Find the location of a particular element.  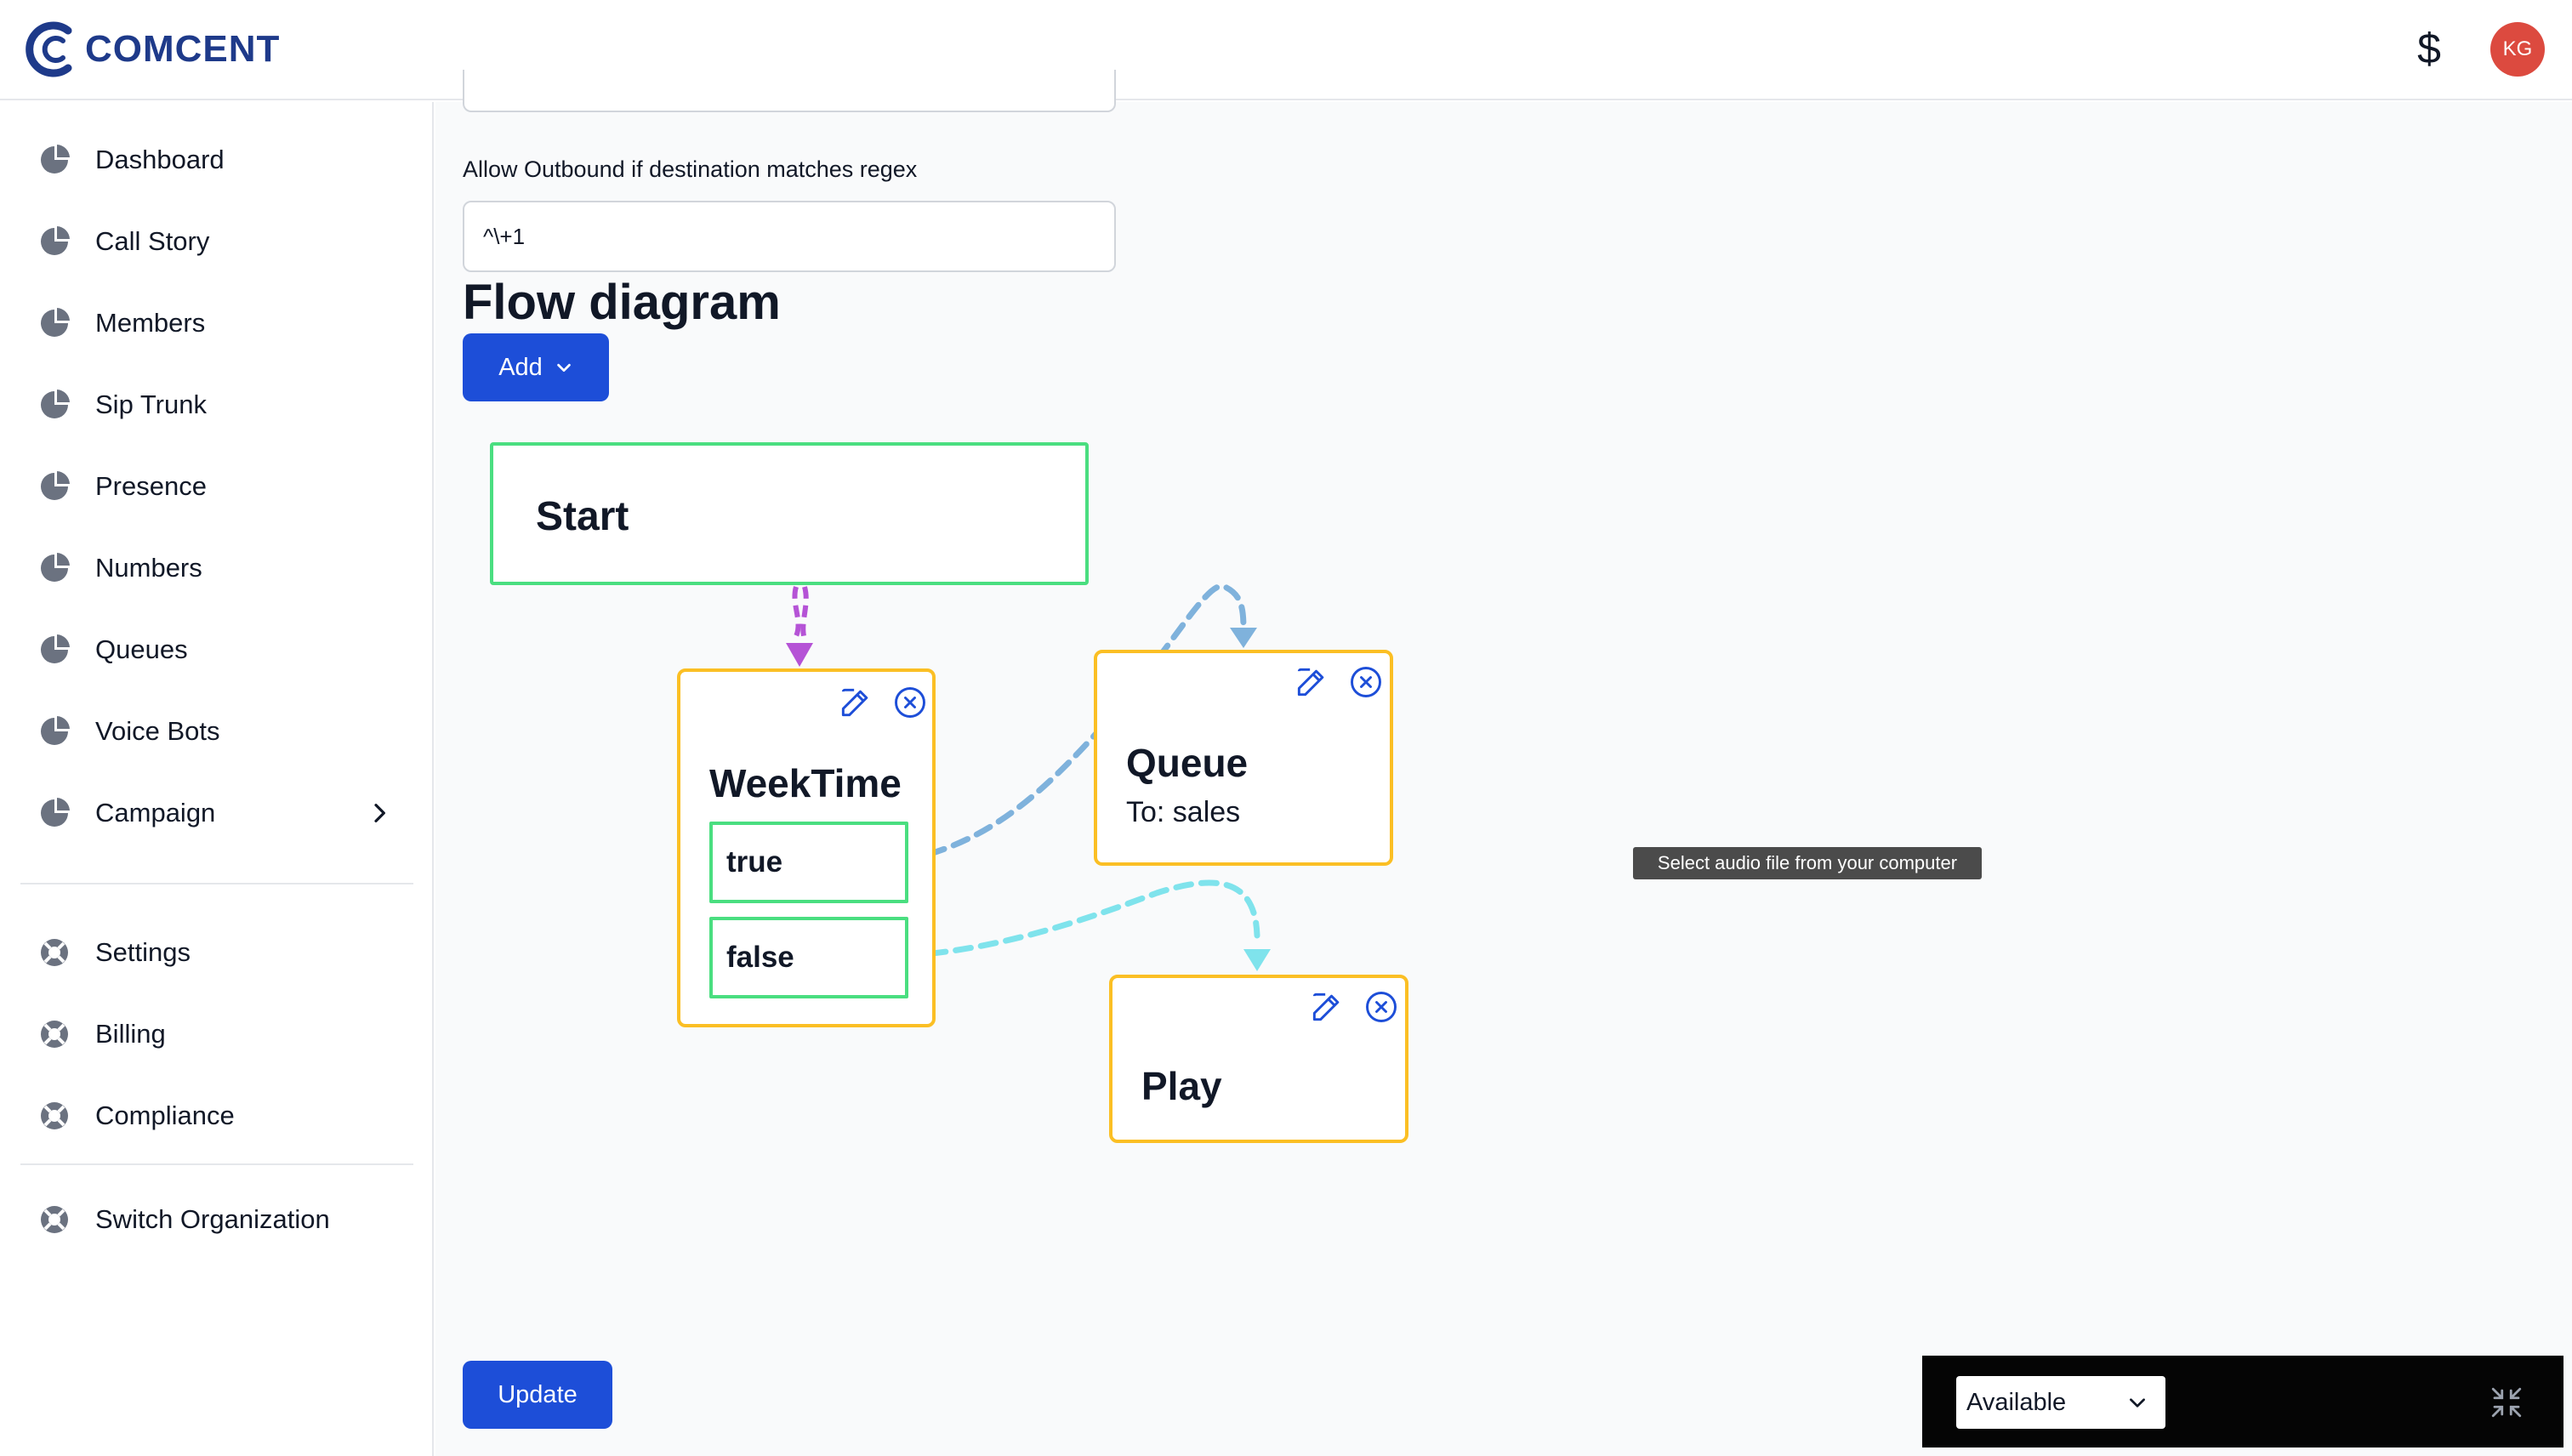

sidebar-item-label: Switch Organization is located at coordinates (213, 1219).